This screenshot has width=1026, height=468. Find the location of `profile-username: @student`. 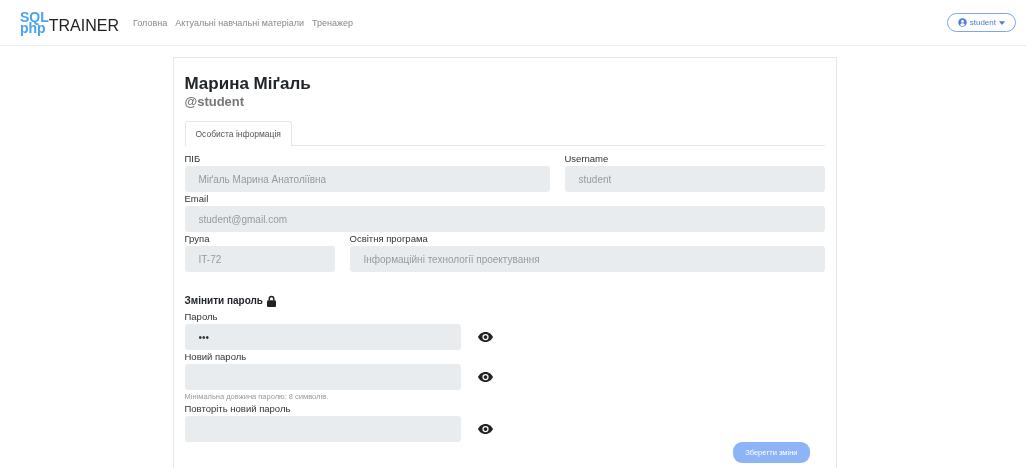

profile-username: @student is located at coordinates (215, 101).